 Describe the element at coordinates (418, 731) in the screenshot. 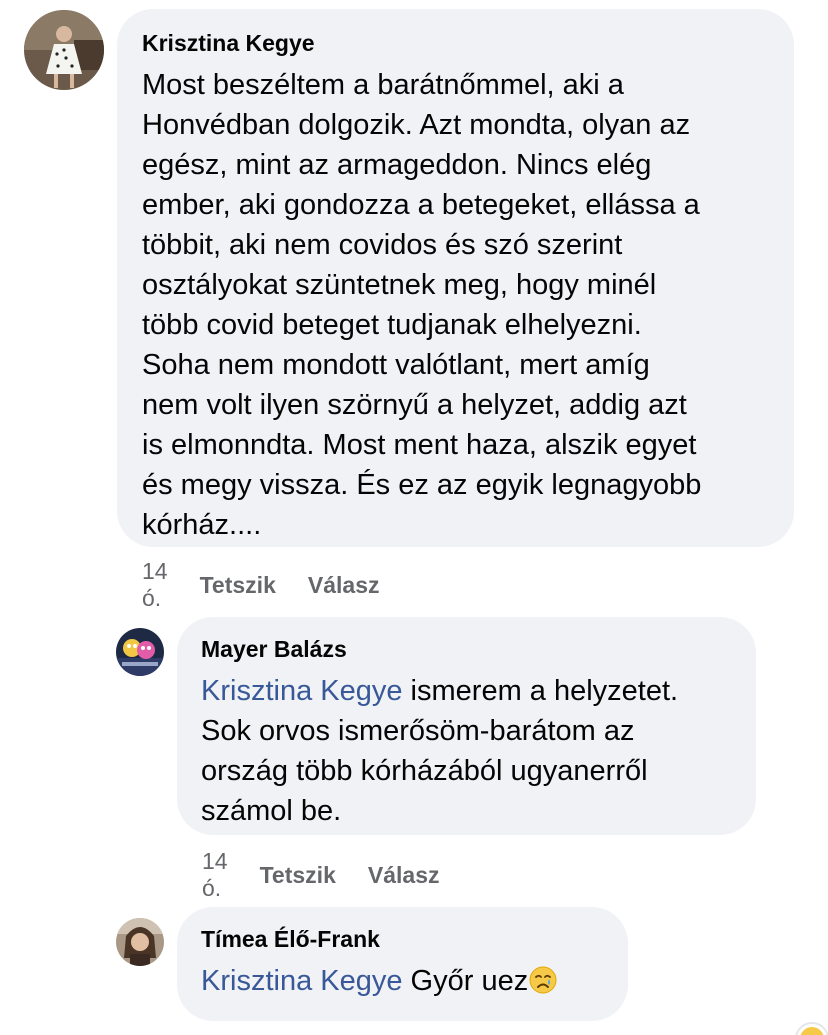

I see `comment-text-line: Sok orvos ismerősöm-barátom az` at that location.